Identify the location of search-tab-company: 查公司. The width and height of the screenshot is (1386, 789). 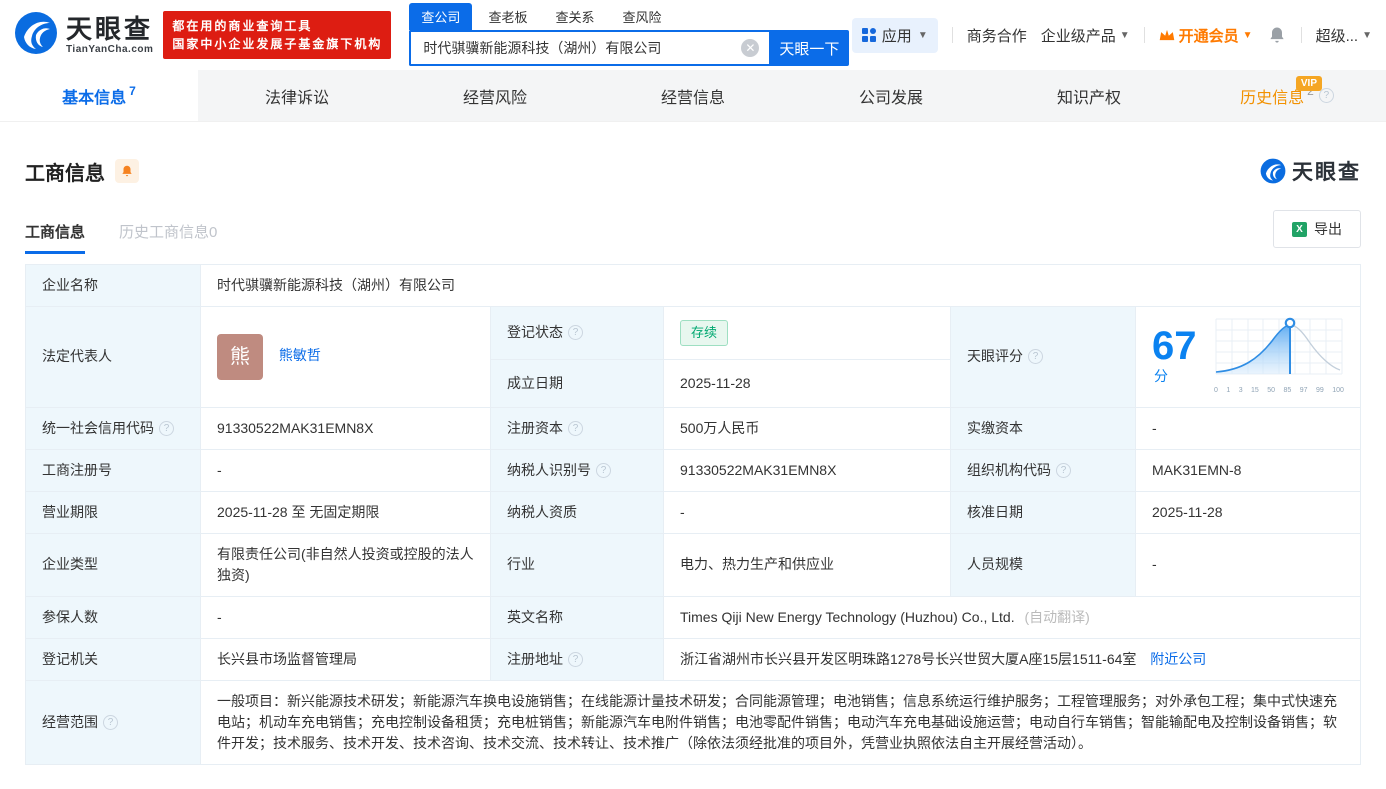
(441, 16).